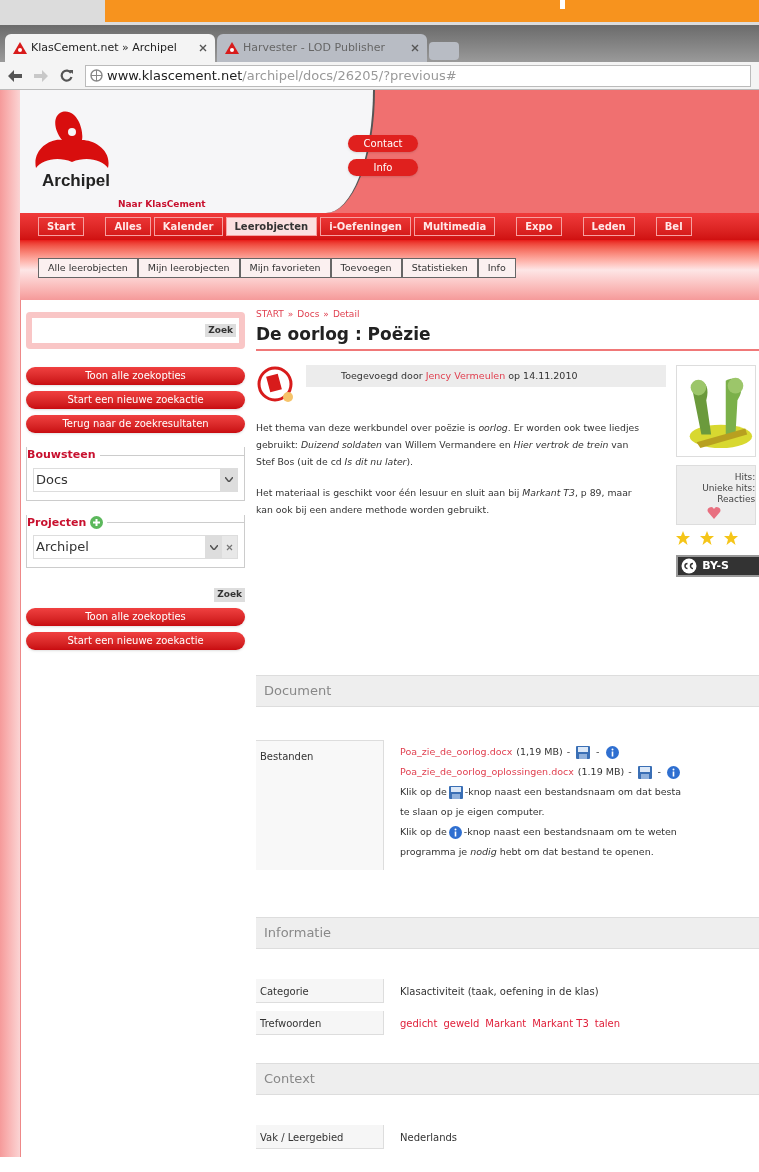 Image resolution: width=759 pixels, height=1172 pixels. What do you see at coordinates (507, 336) in the screenshot?
I see `page-title: De oorlog : Poëzie` at bounding box center [507, 336].